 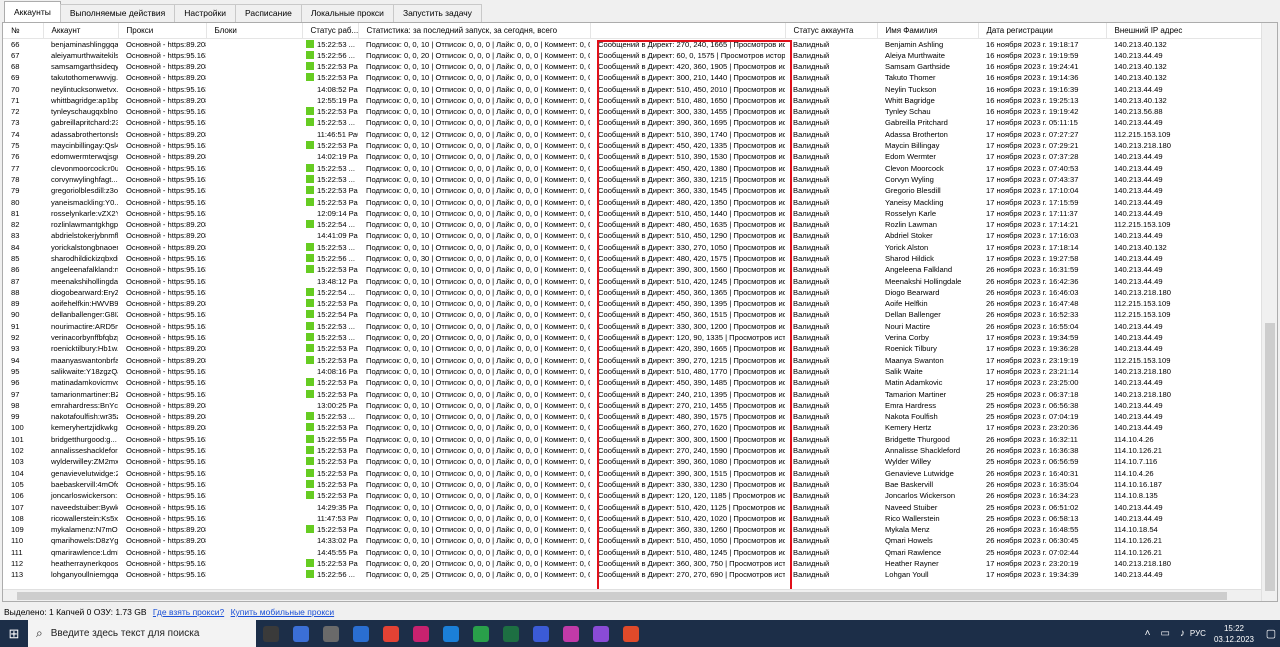 What do you see at coordinates (1148, 633) in the screenshot?
I see `chevron-up-icon: ˄` at bounding box center [1148, 633].